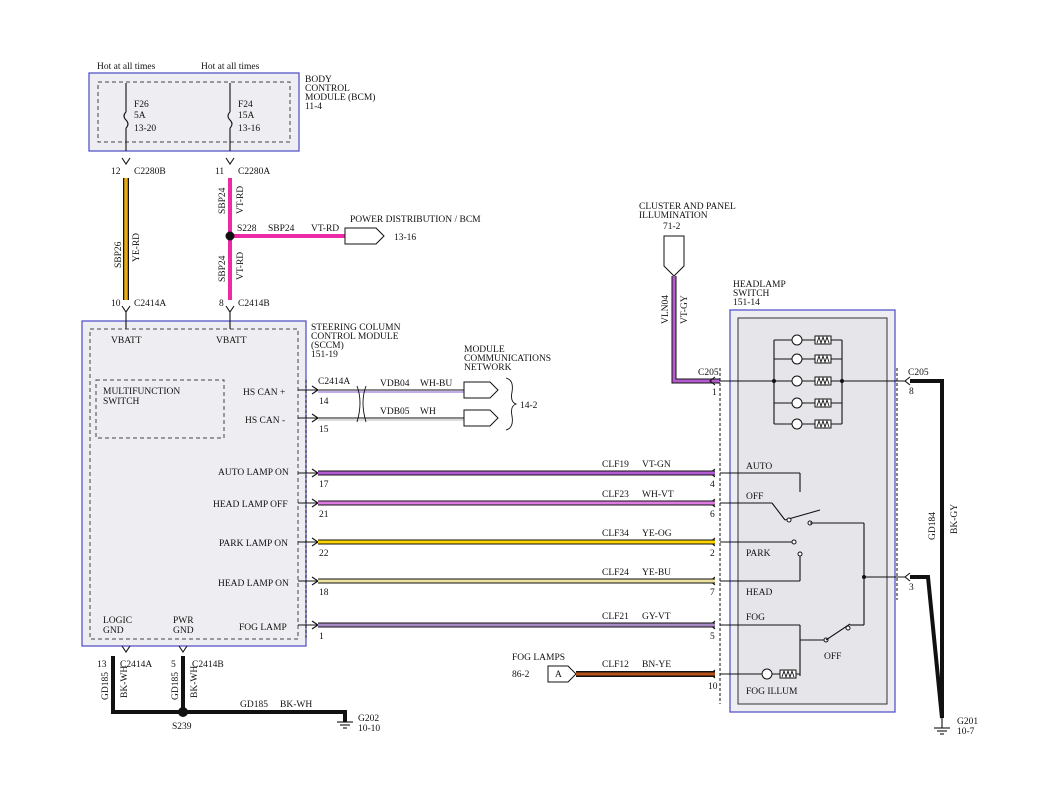 The width and height of the screenshot is (1053, 800). What do you see at coordinates (656, 665) in the screenshot?
I see `fog-color: BN-YE` at bounding box center [656, 665].